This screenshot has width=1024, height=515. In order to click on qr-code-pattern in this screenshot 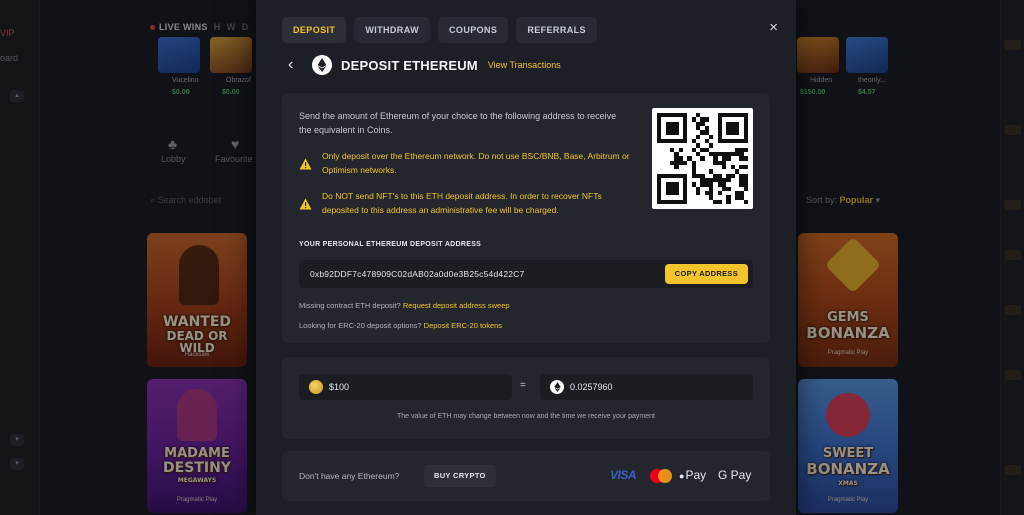, I will do `click(702, 158)`.